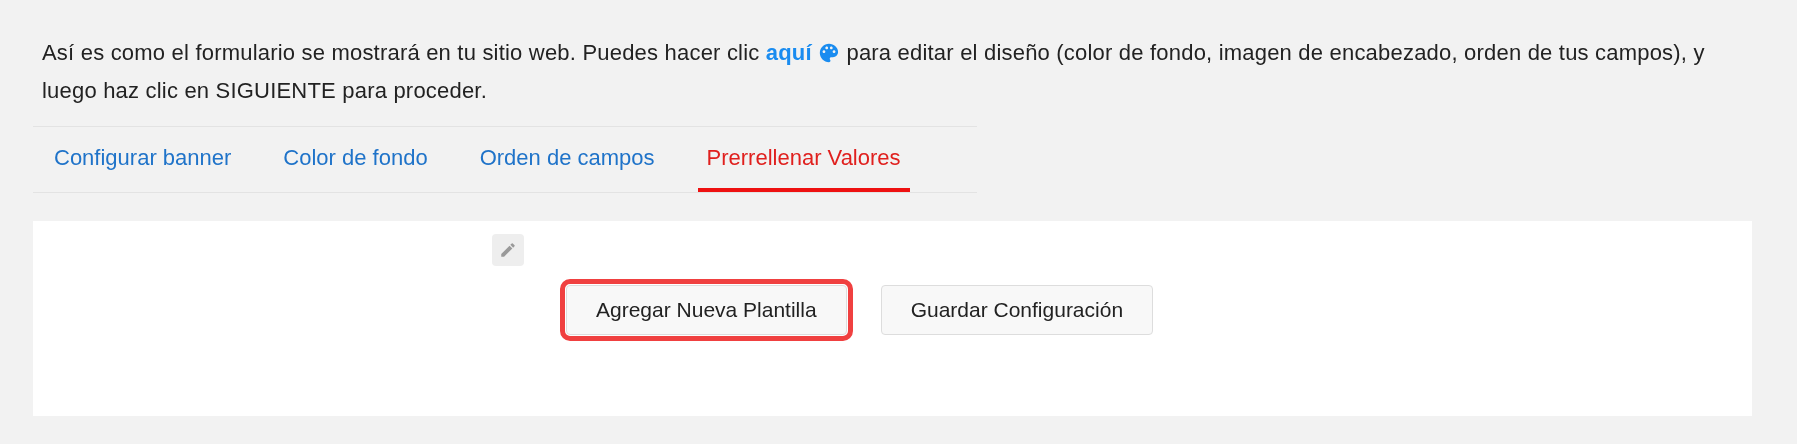  Describe the element at coordinates (829, 53) in the screenshot. I see `palette-icon` at that location.